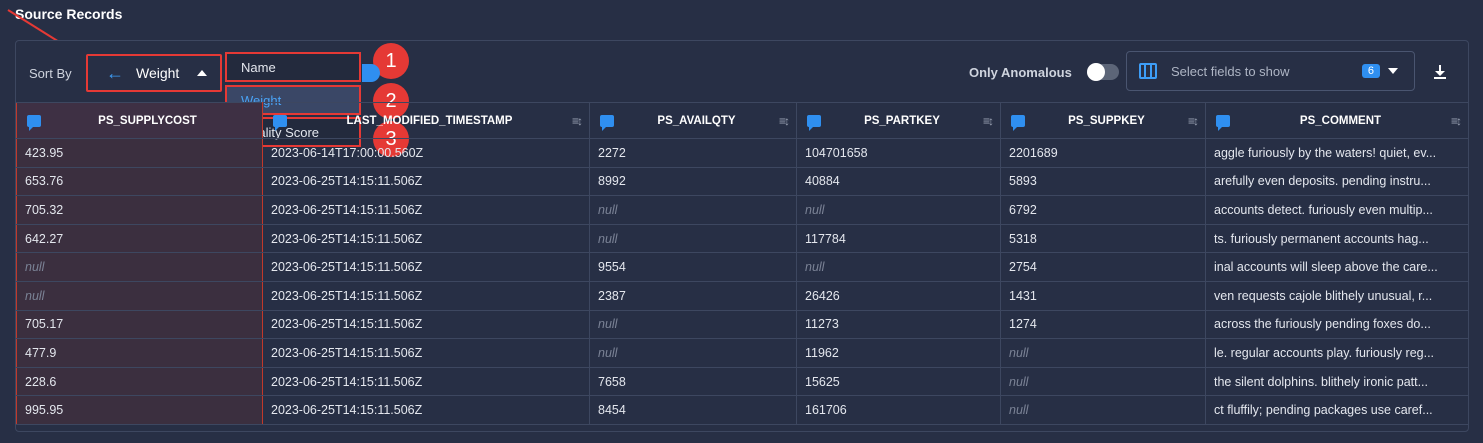 This screenshot has width=1483, height=443. I want to click on table-cell: 423.95, so click(139, 153).